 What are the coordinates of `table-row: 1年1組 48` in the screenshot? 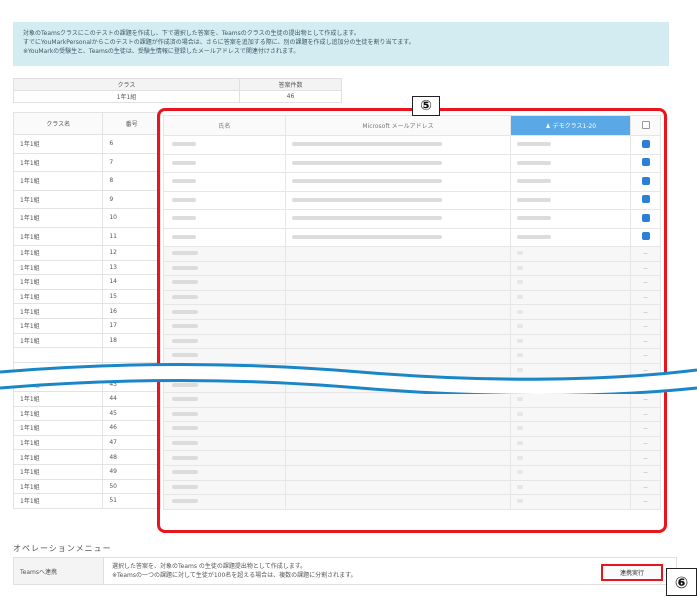 It's located at (86, 457).